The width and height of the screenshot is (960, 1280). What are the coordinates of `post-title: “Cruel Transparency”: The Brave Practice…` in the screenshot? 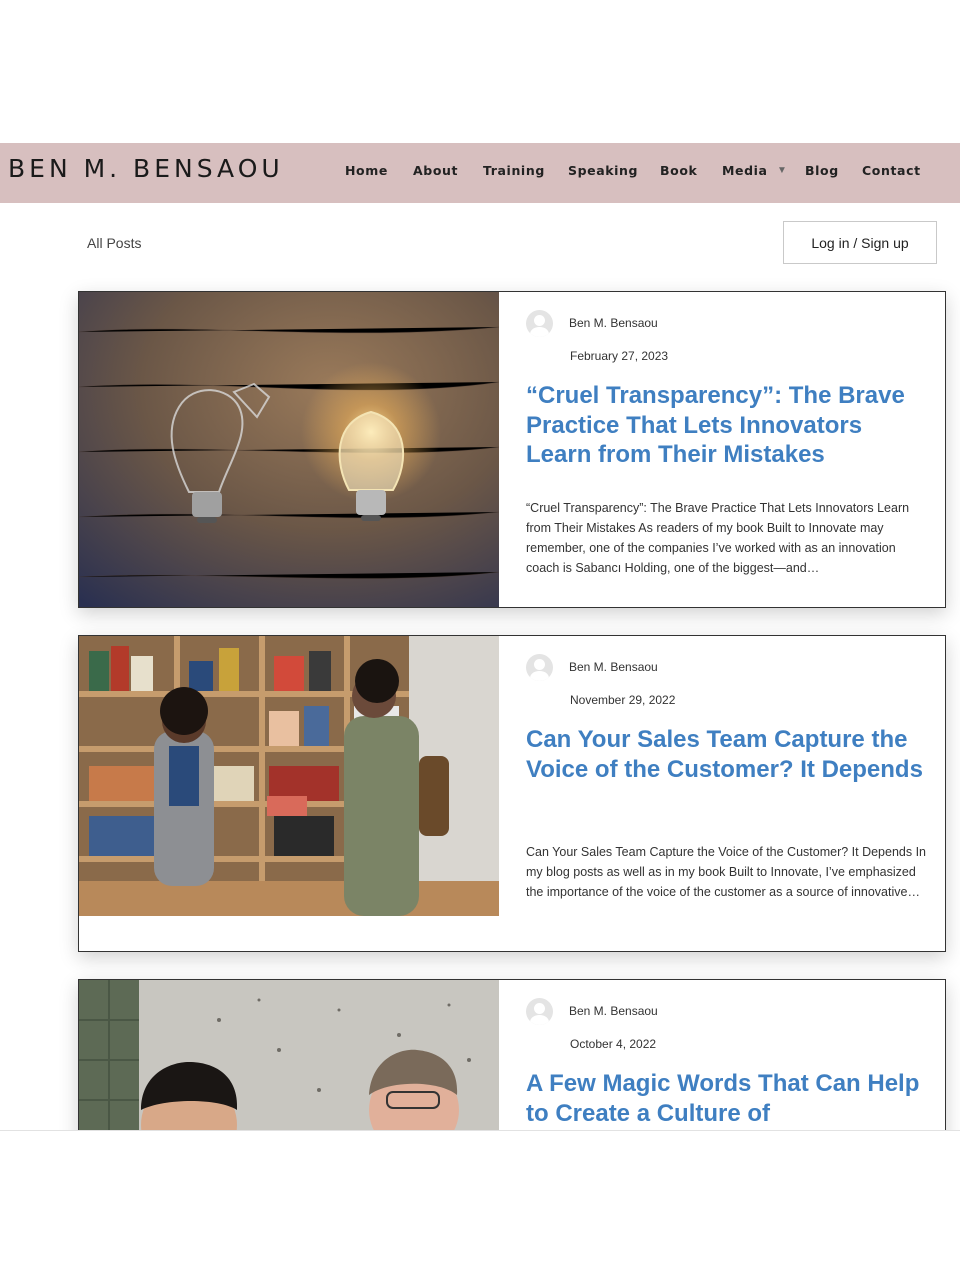 It's located at (726, 425).